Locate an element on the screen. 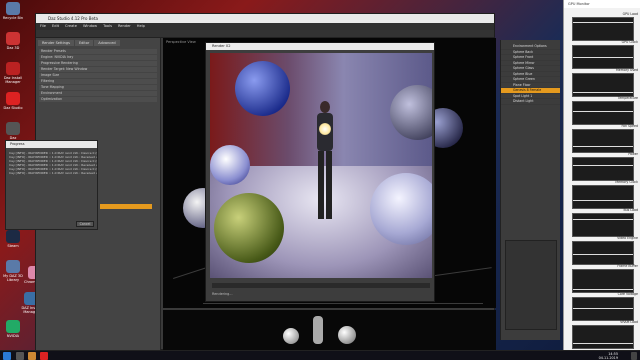 This screenshot has height=360, width=640. gpu-graph-label: Core Voltage is located at coordinates (627, 294).